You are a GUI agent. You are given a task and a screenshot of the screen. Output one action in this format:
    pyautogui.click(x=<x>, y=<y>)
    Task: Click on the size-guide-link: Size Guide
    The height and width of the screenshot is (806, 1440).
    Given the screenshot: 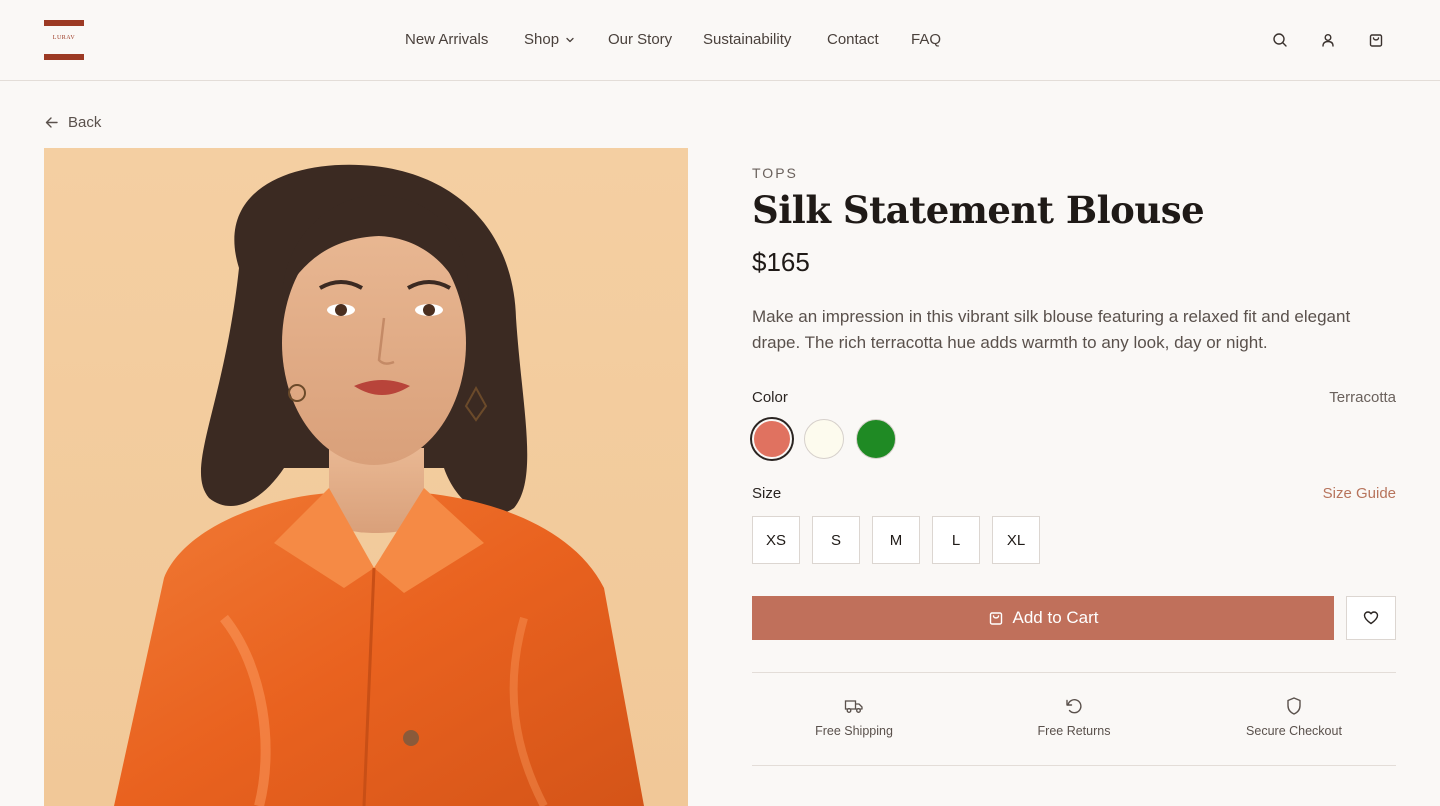 What is the action you would take?
    pyautogui.click(x=1359, y=493)
    